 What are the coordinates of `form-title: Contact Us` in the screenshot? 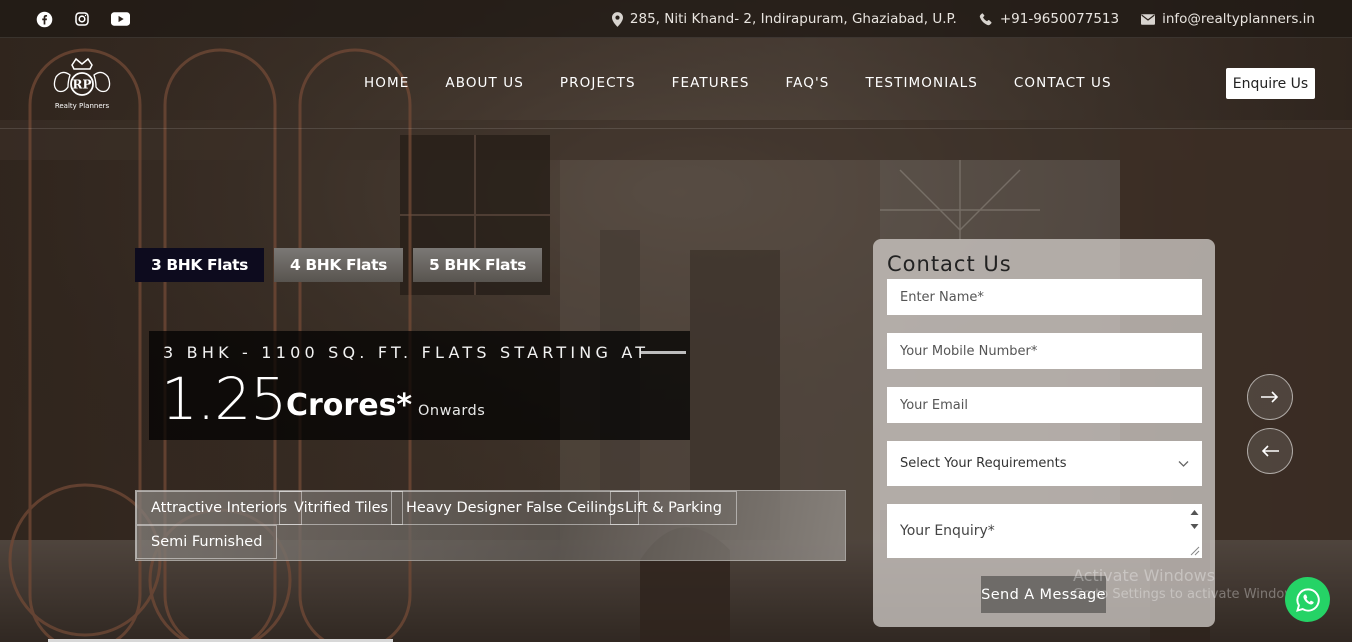 It's located at (949, 264).